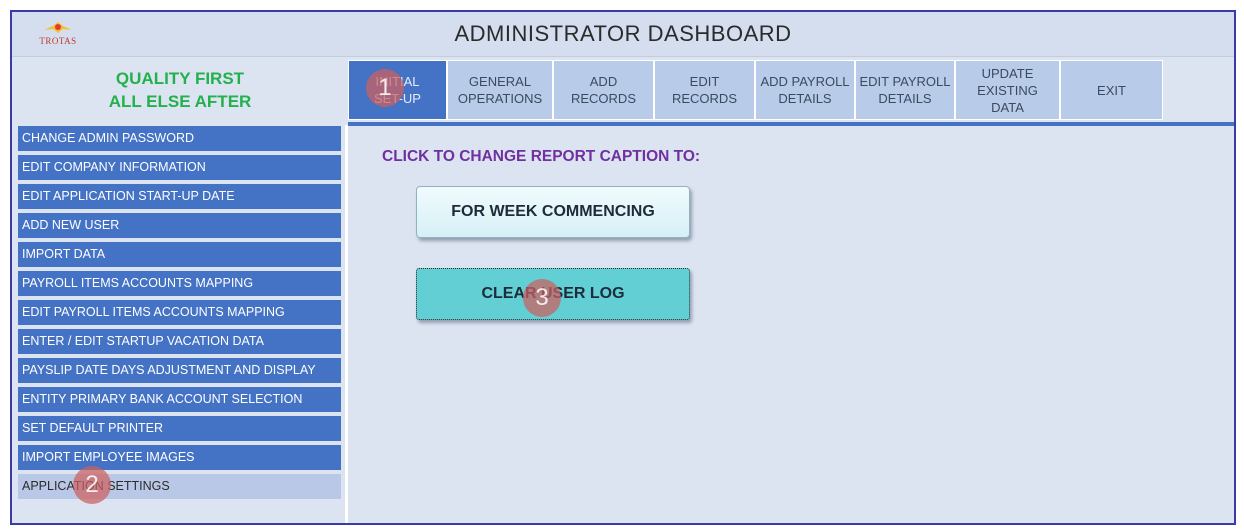  I want to click on sidebar-item-add-new-user: ADD NEW USER, so click(179, 225).